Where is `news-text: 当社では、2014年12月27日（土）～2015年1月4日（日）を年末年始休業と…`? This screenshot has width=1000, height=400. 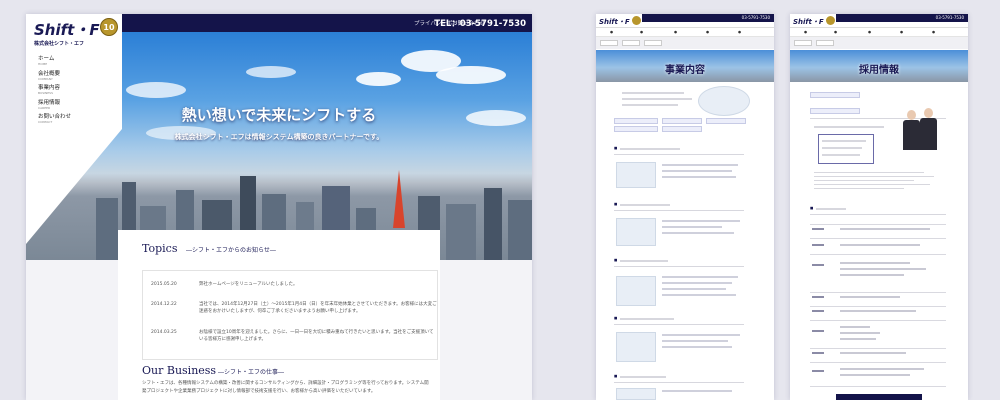
news-text: 当社では、2014年12月27日（土）～2015年1月4日（日）を年末年始休業と… is located at coordinates (318, 308).